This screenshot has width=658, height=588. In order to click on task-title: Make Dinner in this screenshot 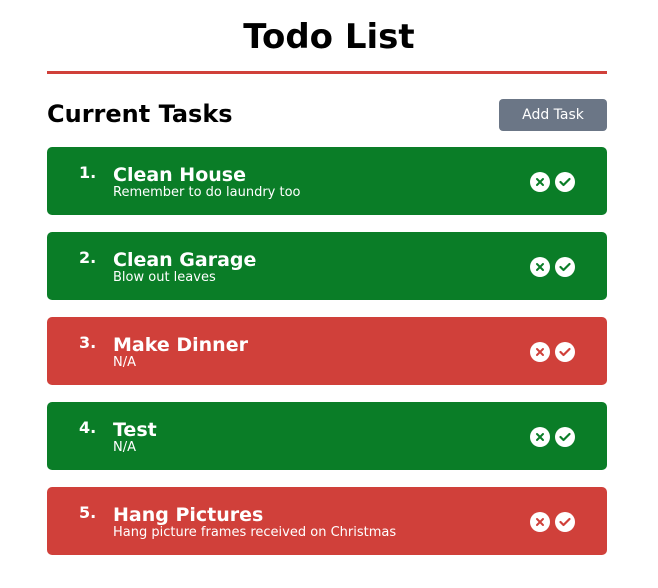, I will do `click(180, 345)`.